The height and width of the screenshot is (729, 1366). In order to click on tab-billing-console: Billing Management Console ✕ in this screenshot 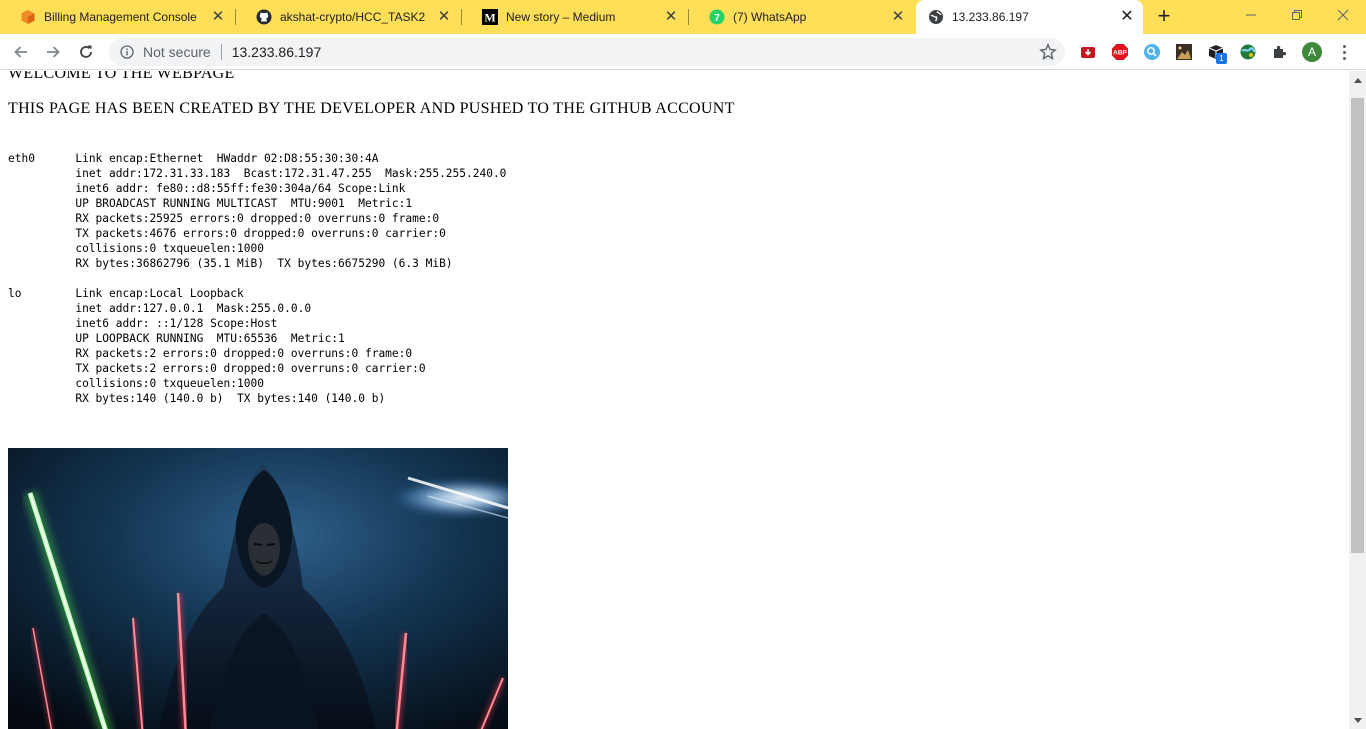, I will do `click(118, 17)`.